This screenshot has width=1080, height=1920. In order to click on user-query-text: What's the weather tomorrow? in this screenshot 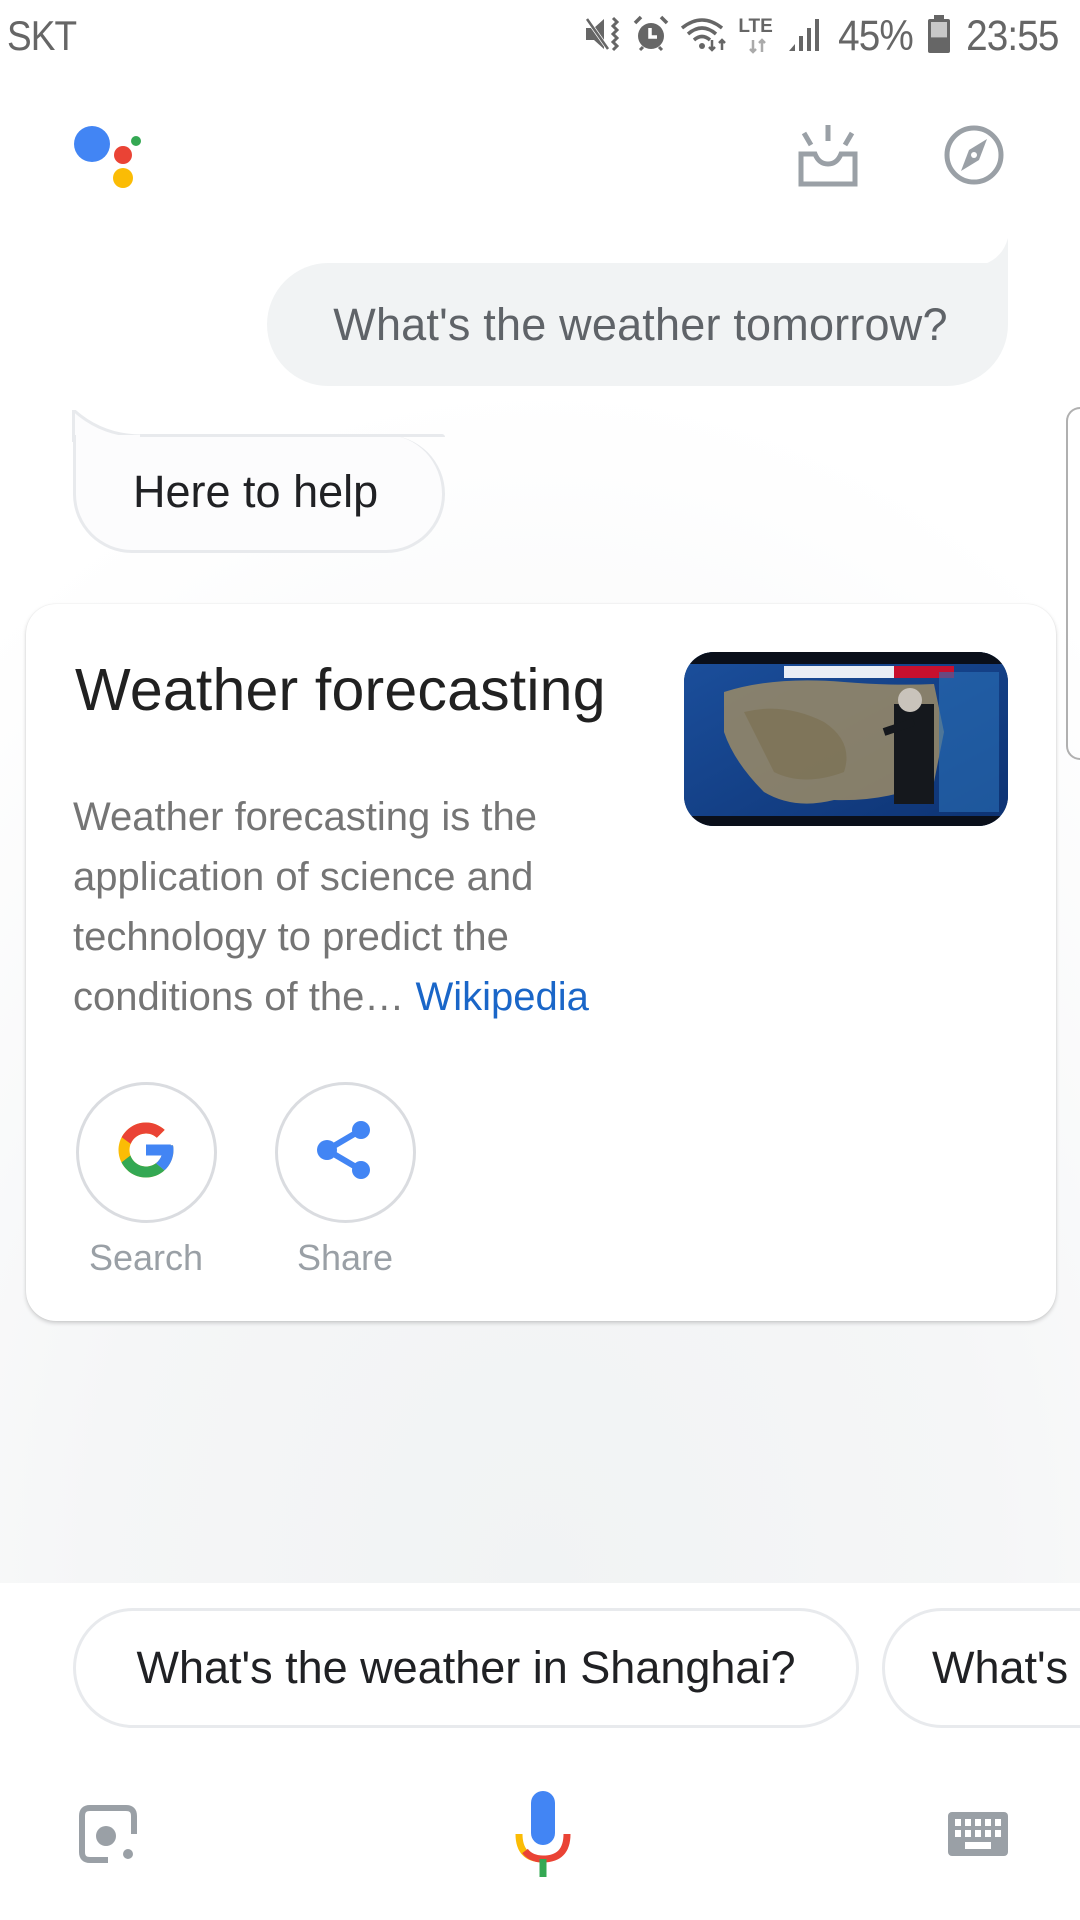, I will do `click(640, 324)`.